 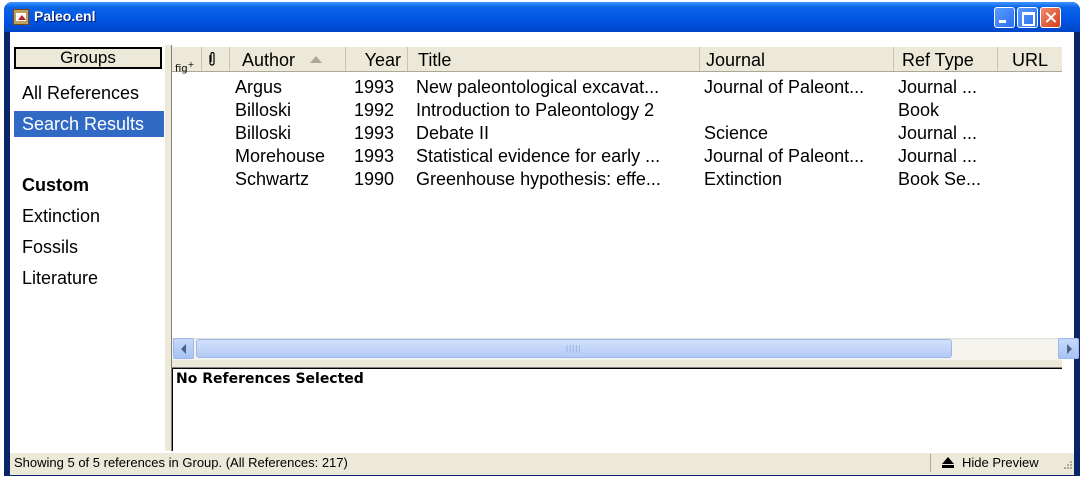 I want to click on cell-title: Debate II, so click(x=453, y=133).